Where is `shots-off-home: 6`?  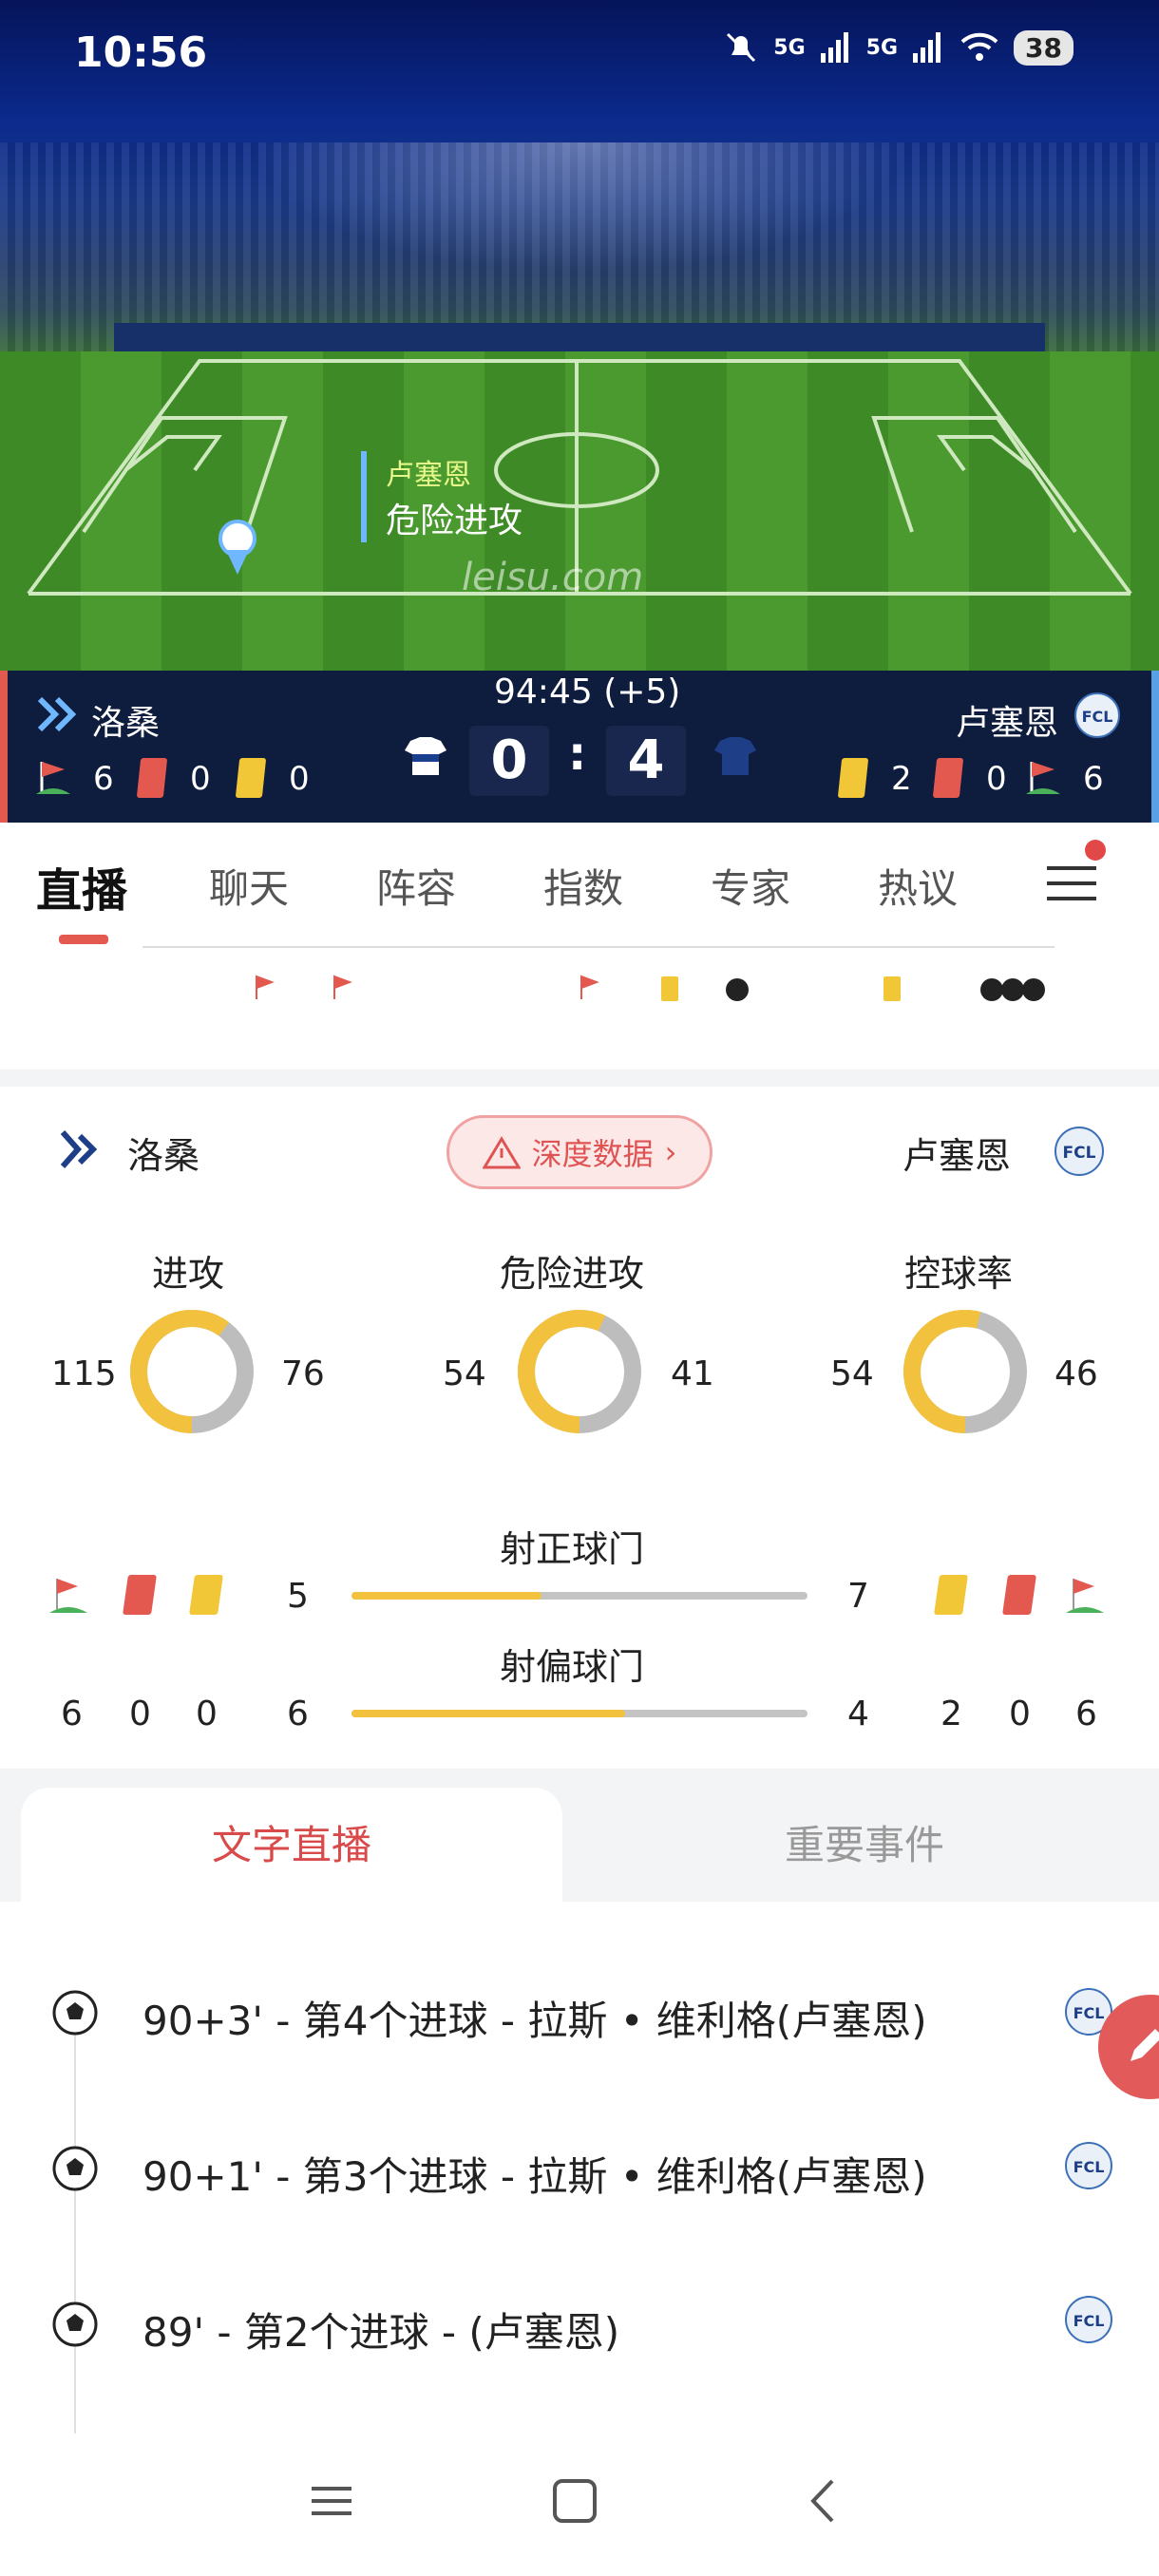 shots-off-home: 6 is located at coordinates (298, 1714).